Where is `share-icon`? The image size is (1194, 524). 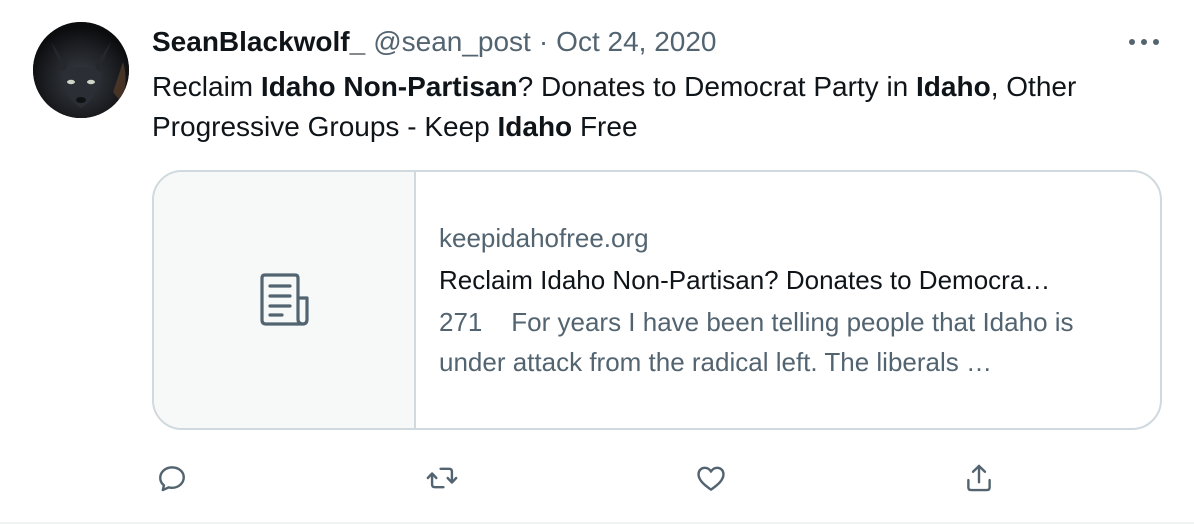 share-icon is located at coordinates (979, 478).